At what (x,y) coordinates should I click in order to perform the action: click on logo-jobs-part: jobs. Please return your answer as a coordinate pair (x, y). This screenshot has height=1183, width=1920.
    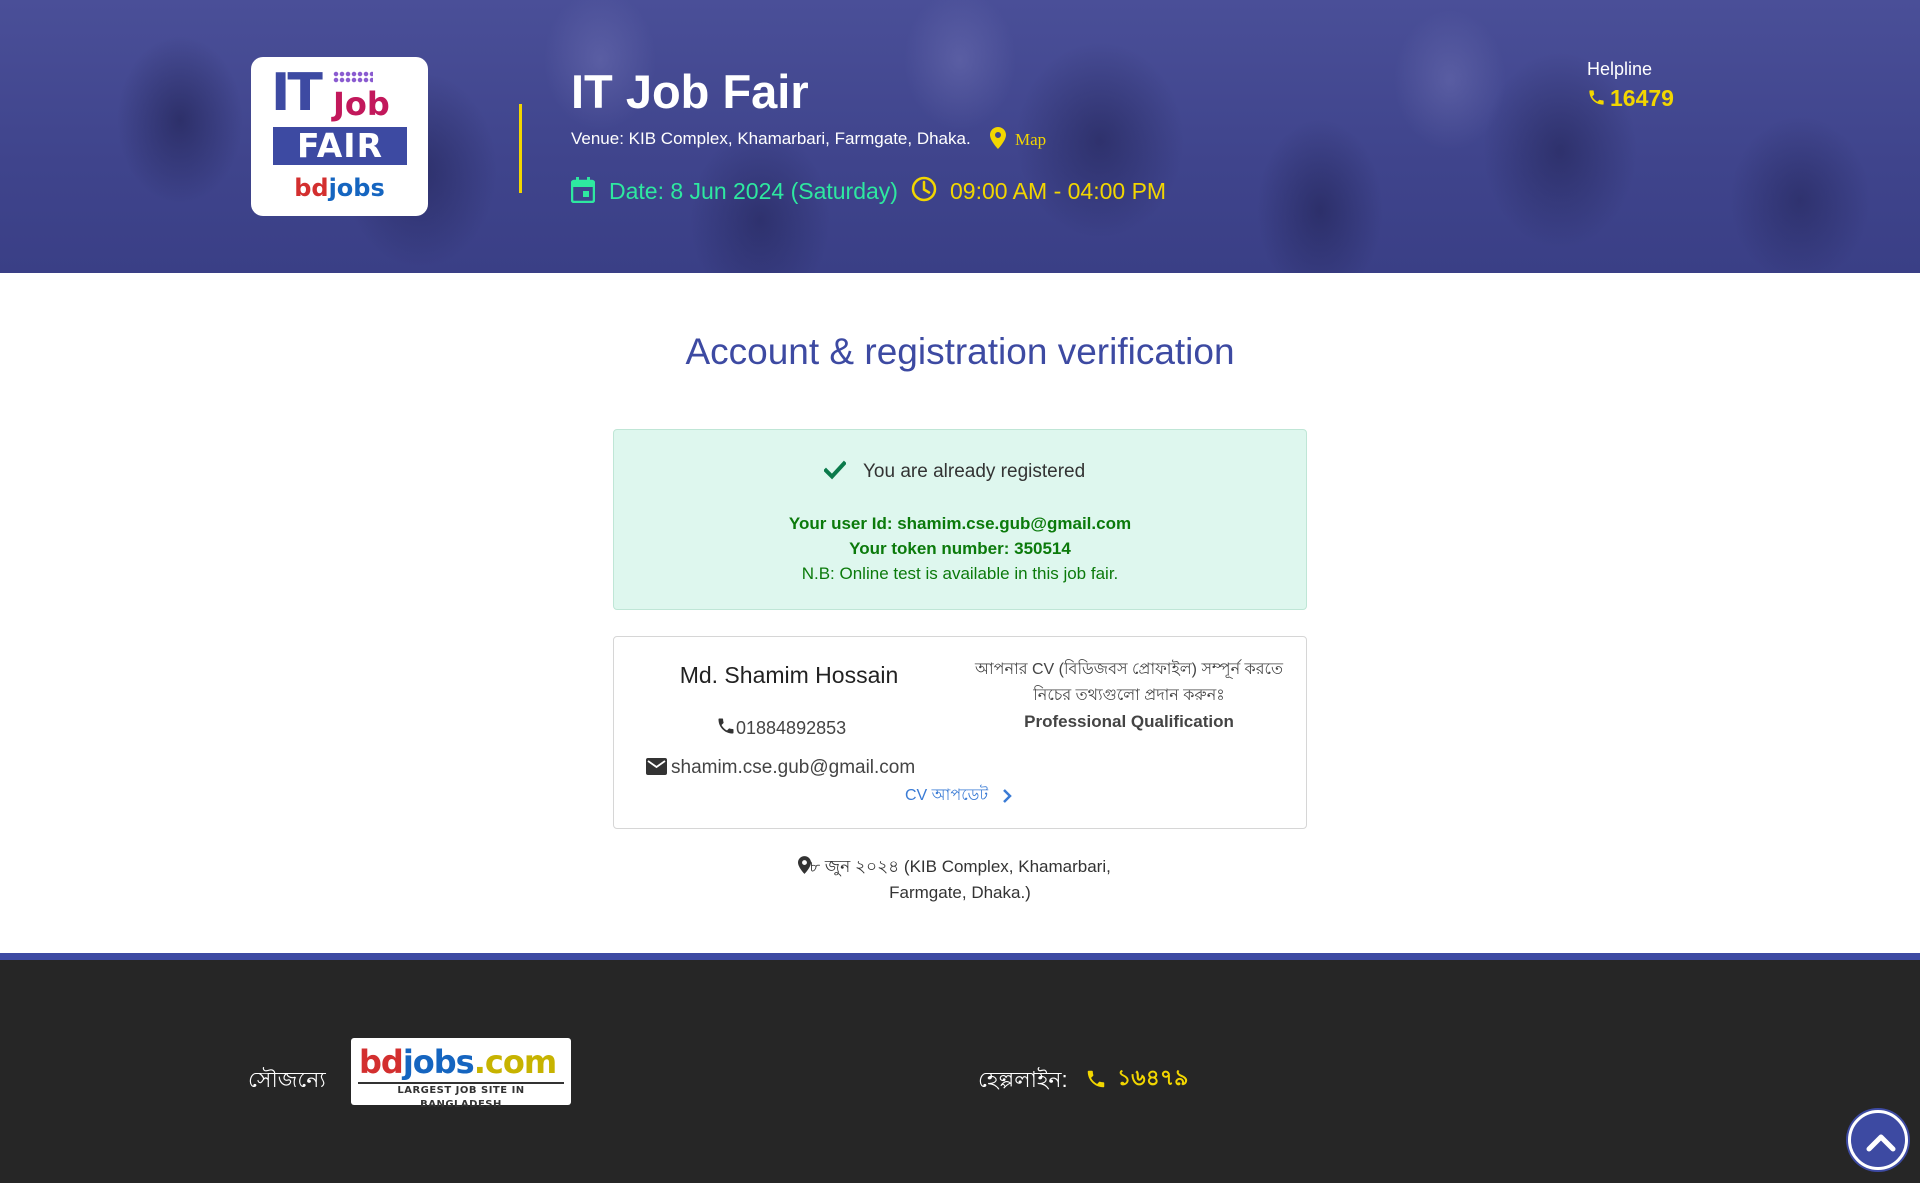
    Looking at the image, I should click on (356, 188).